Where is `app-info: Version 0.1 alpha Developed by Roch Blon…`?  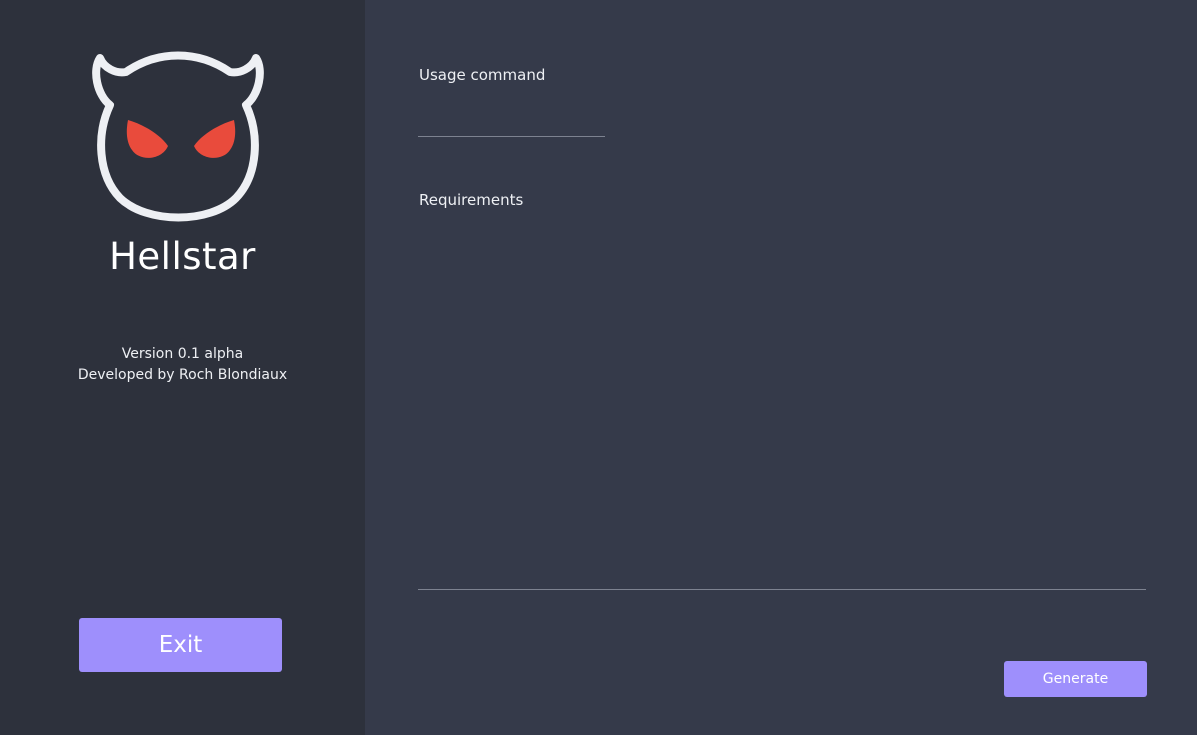 app-info: Version 0.1 alpha Developed by Roch Blon… is located at coordinates (182, 365).